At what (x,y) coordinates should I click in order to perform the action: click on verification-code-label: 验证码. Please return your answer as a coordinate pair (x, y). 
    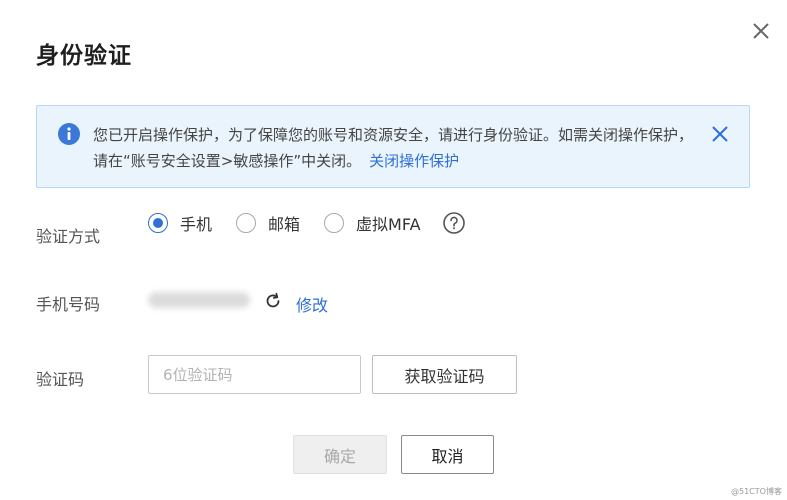
    Looking at the image, I should click on (60, 379).